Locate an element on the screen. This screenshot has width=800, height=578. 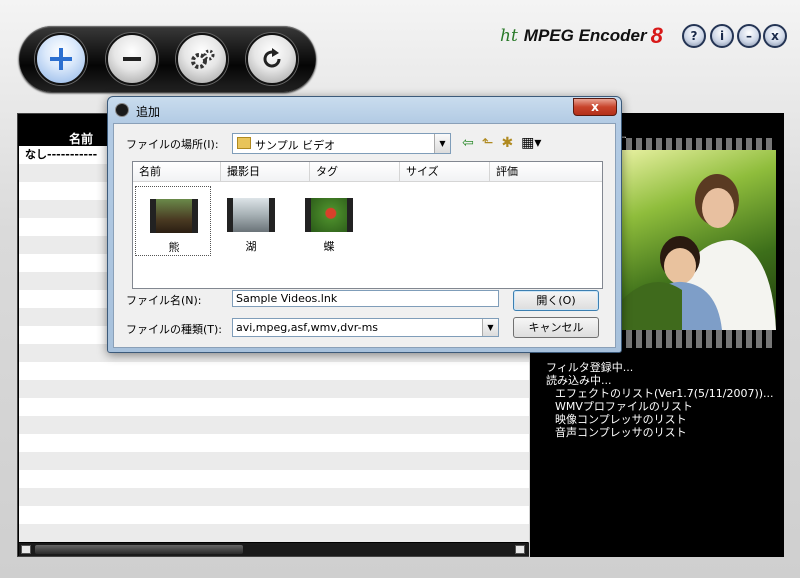
refresh-button is located at coordinates (272, 59).